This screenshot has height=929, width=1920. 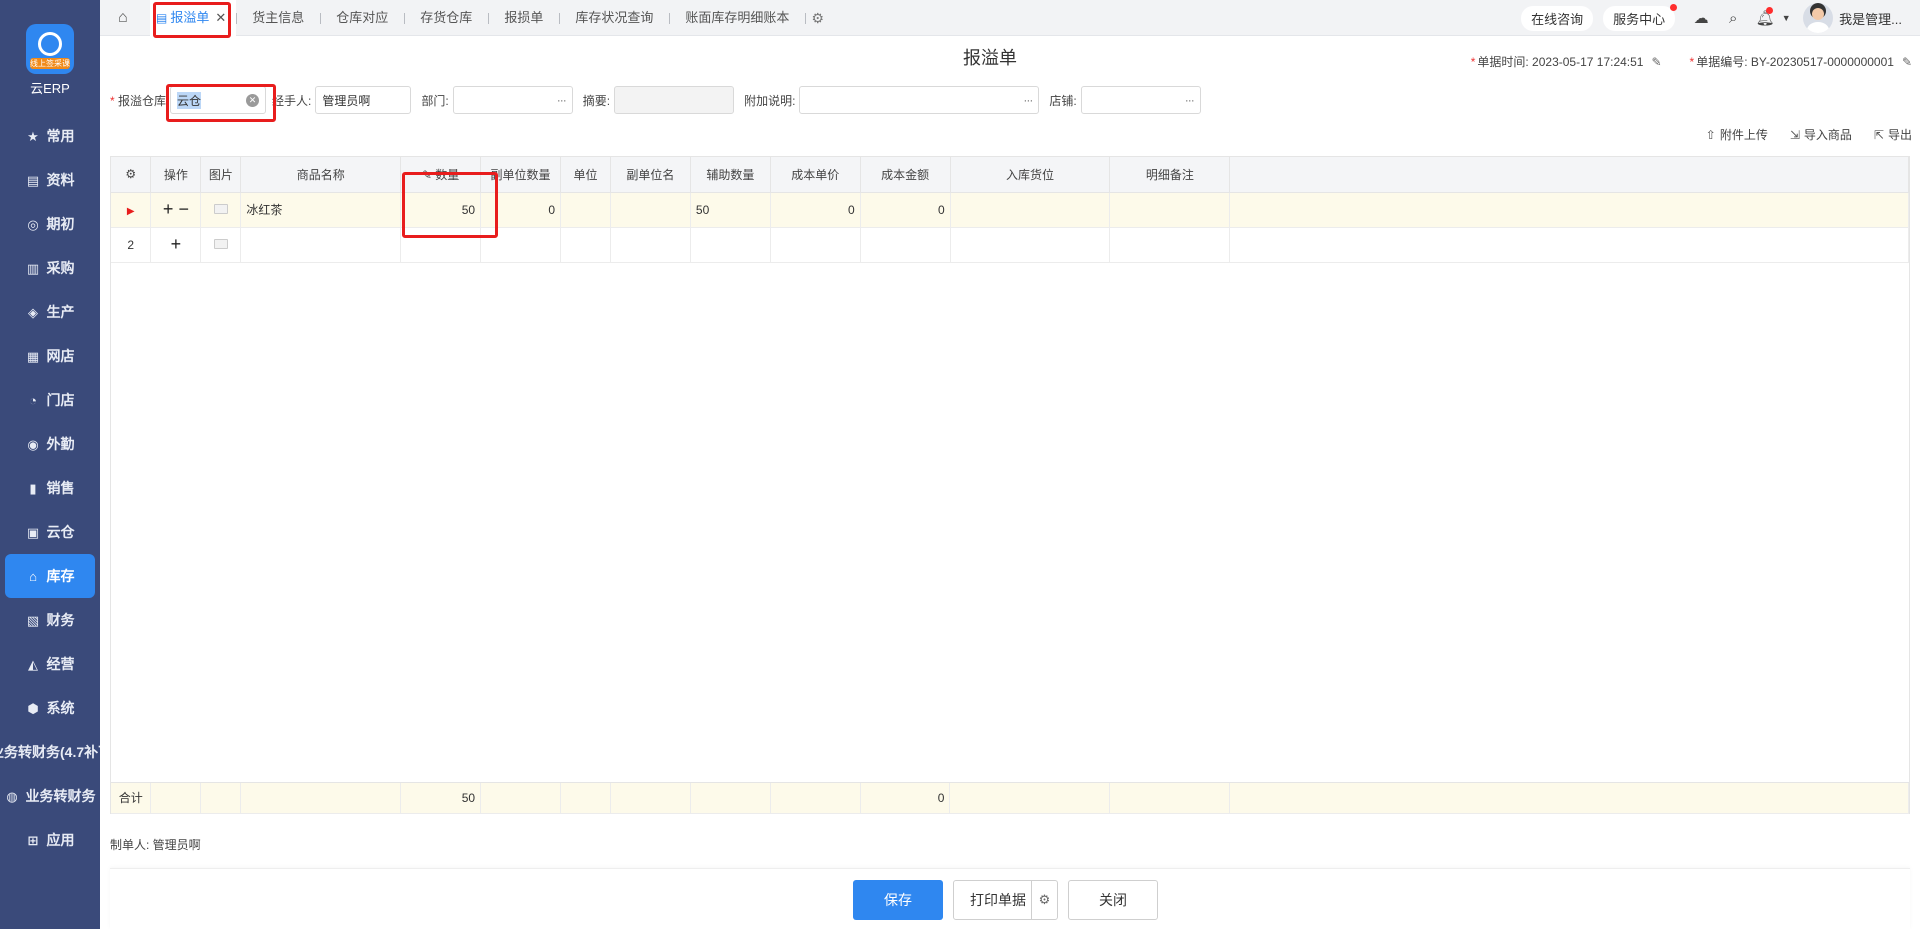 What do you see at coordinates (441, 210) in the screenshot?
I see `cell-qty: 50` at bounding box center [441, 210].